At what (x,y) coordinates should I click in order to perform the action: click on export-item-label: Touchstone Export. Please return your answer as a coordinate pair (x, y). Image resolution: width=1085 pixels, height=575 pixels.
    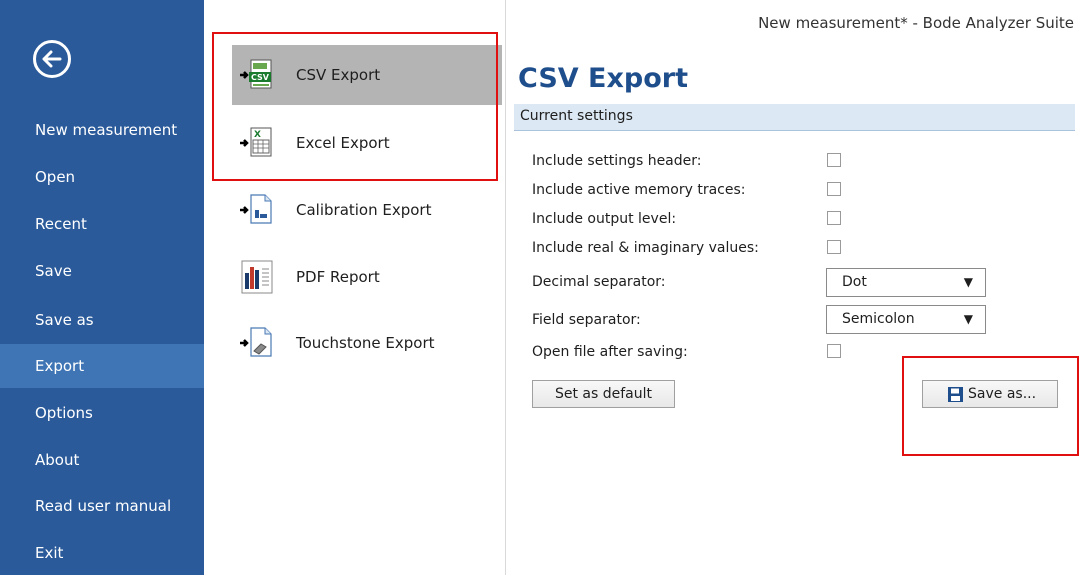
    Looking at the image, I should click on (365, 343).